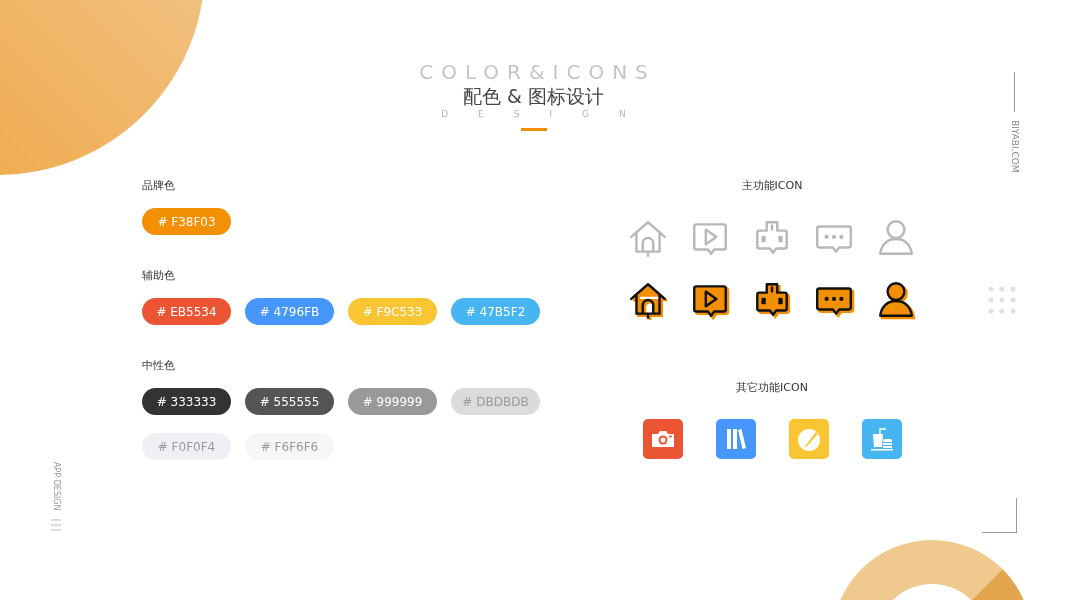  Describe the element at coordinates (289, 311) in the screenshot. I see `color-swatch: # 4796FB` at that location.